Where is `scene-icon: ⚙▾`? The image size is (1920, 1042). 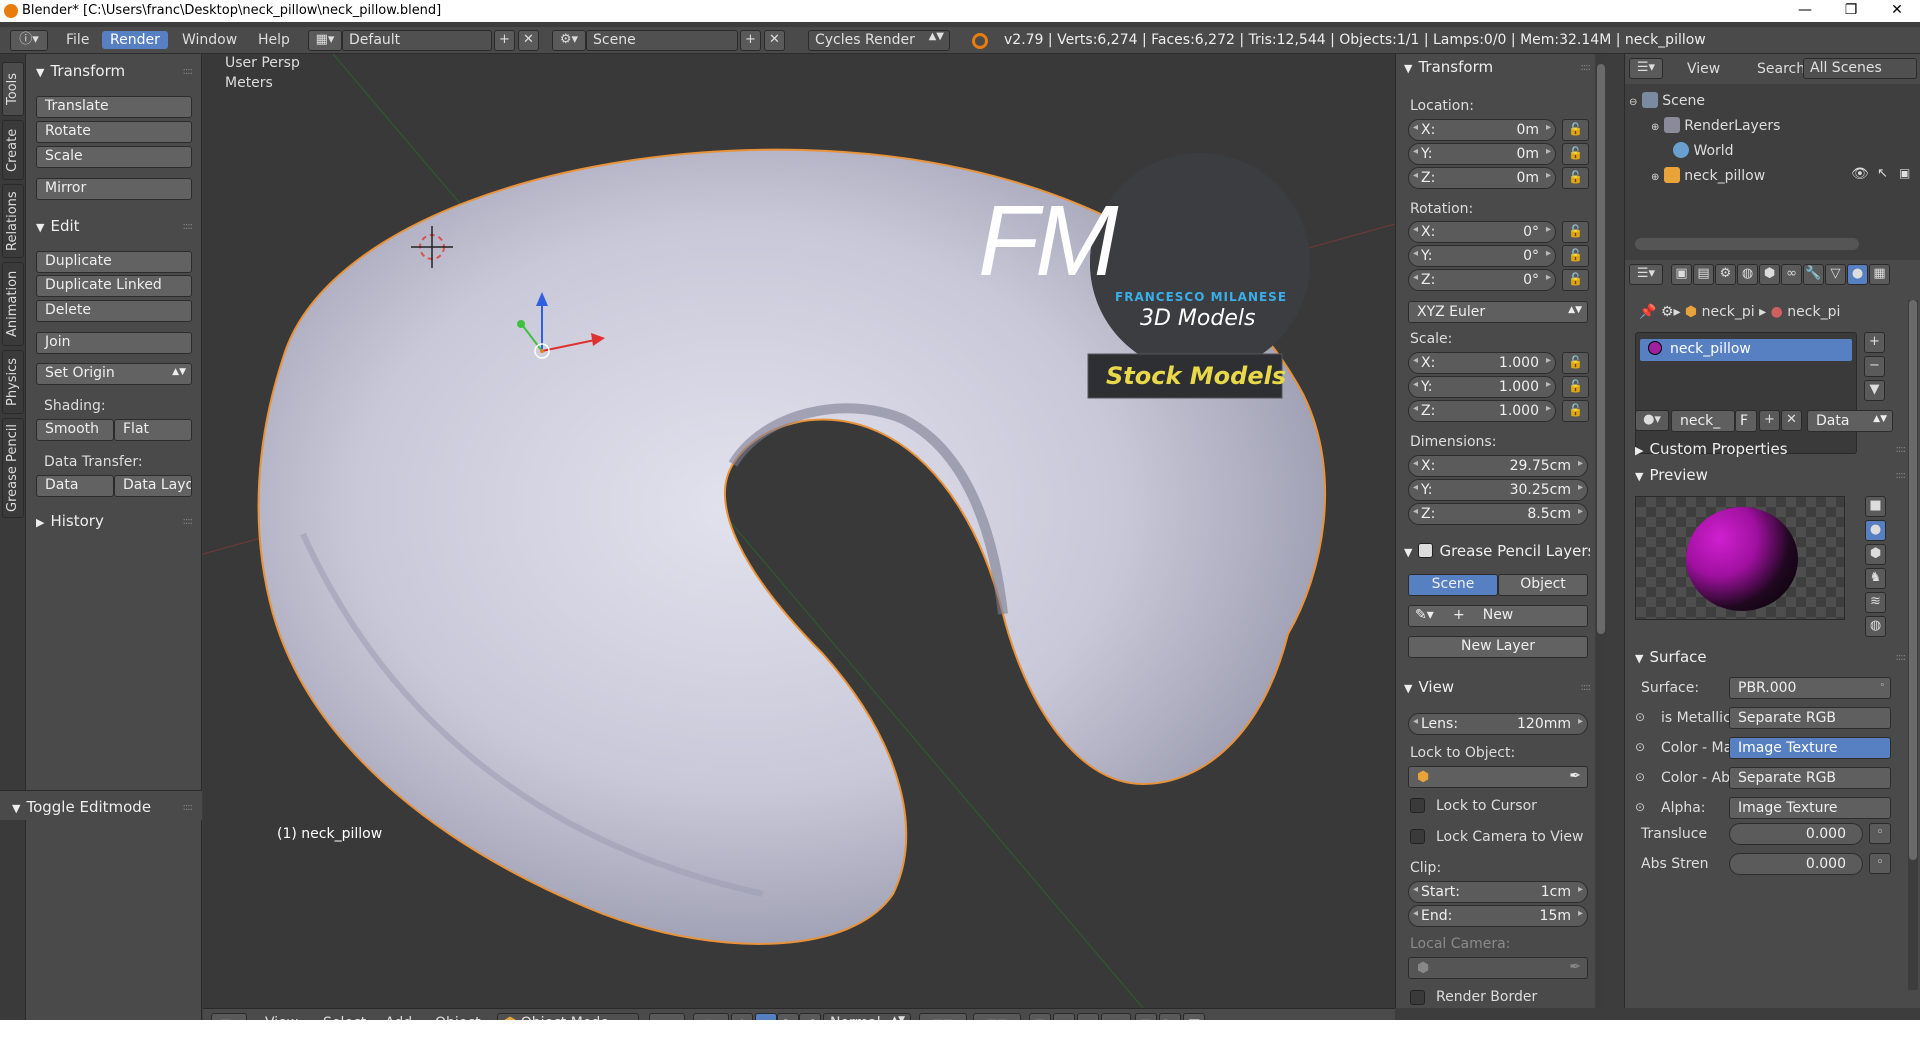 scene-icon: ⚙▾ is located at coordinates (569, 40).